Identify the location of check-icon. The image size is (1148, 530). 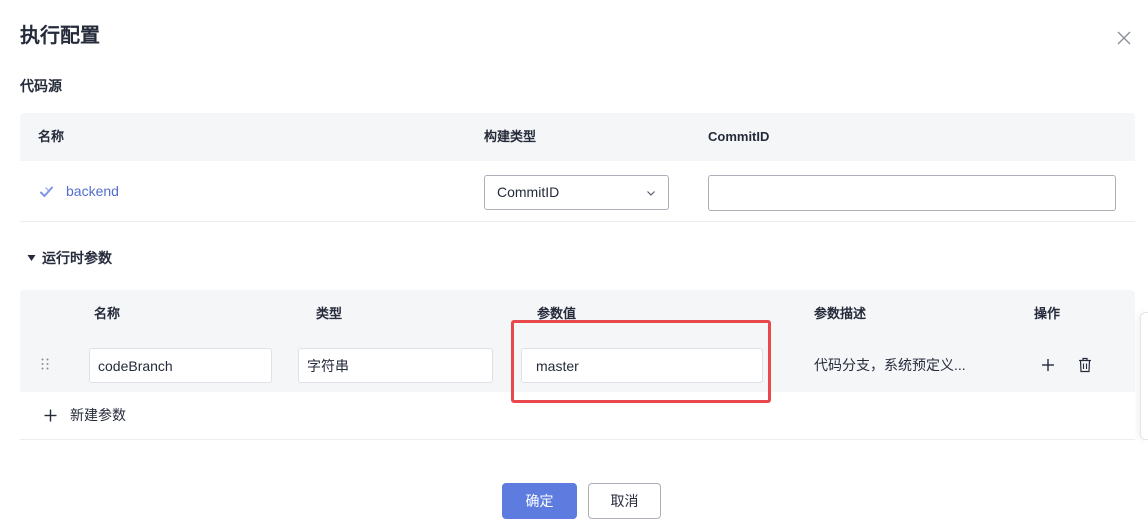
(46, 191).